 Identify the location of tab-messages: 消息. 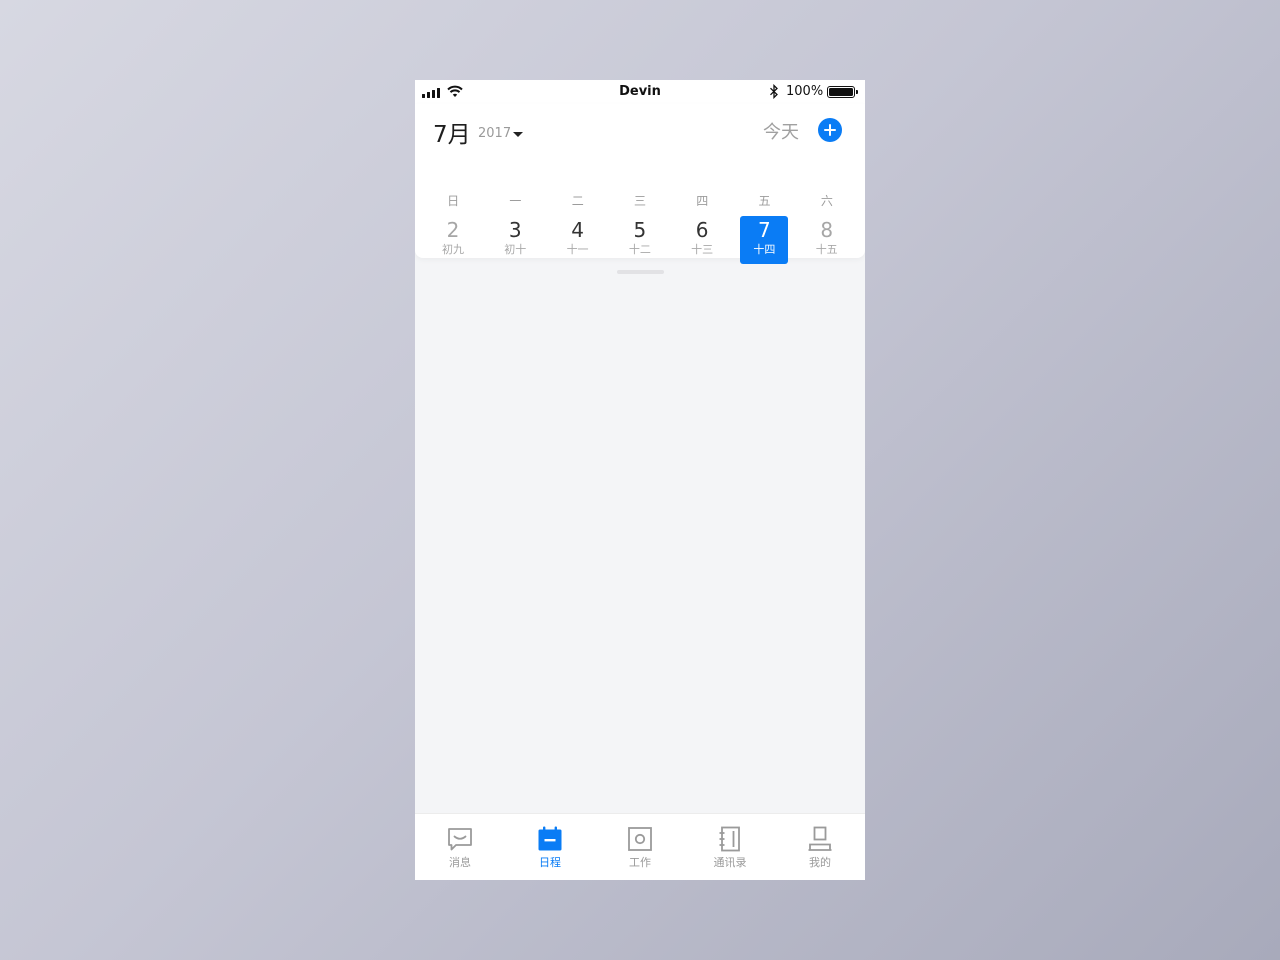
(460, 847).